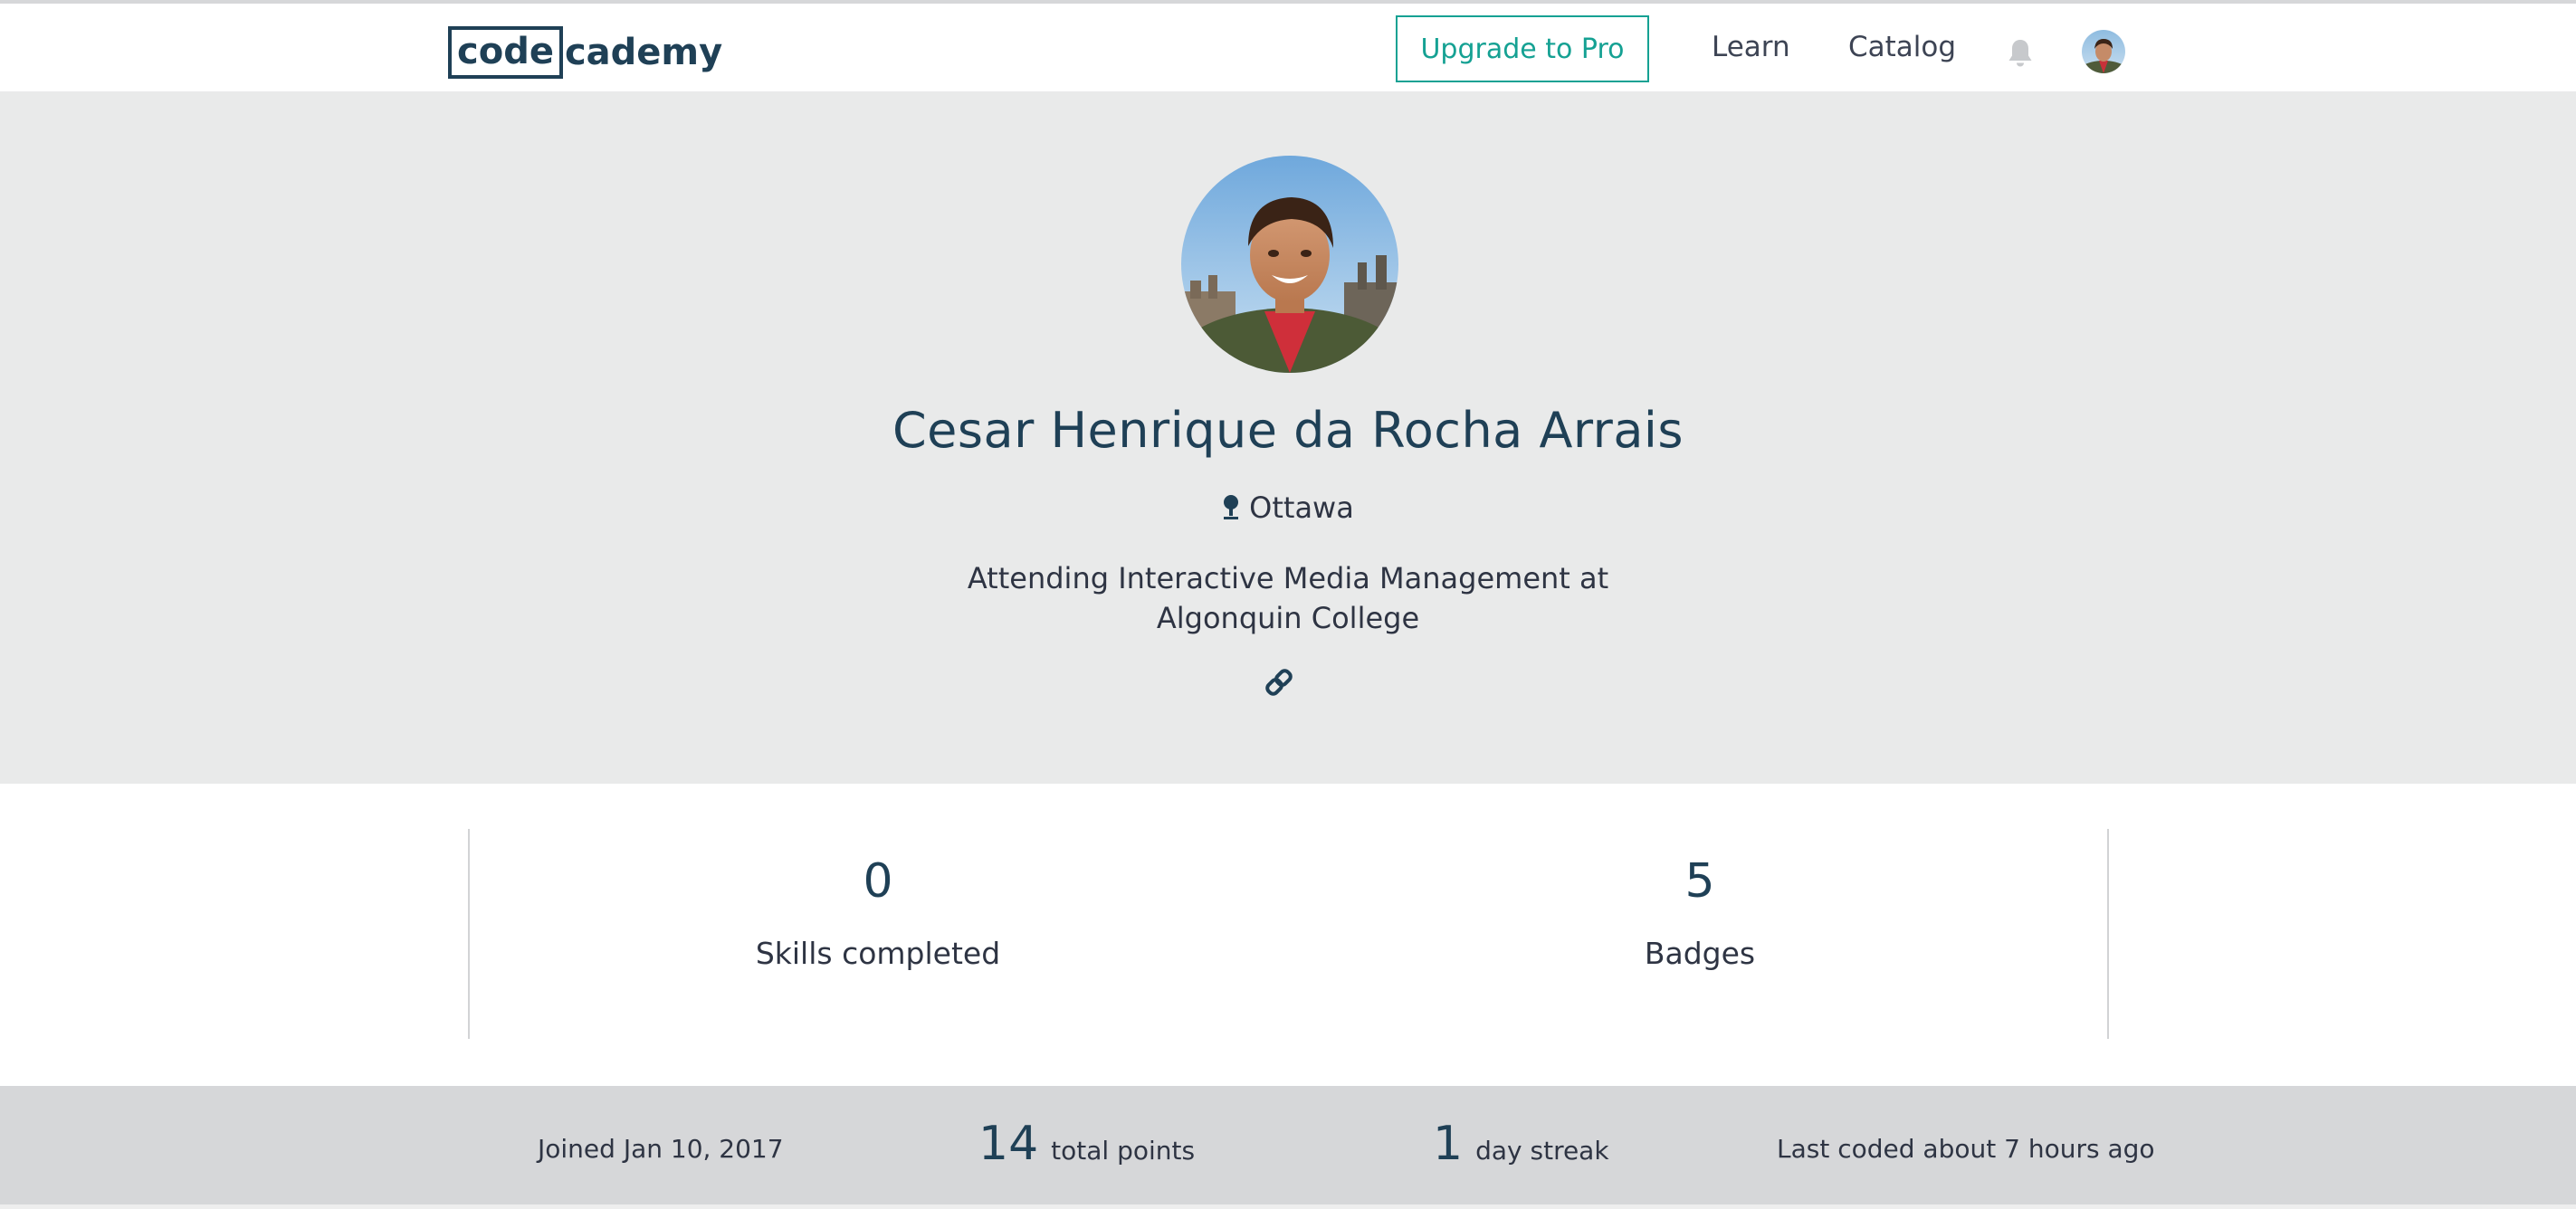 This screenshot has height=1209, width=2576. What do you see at coordinates (2108, 934) in the screenshot?
I see `stats-divider-right` at bounding box center [2108, 934].